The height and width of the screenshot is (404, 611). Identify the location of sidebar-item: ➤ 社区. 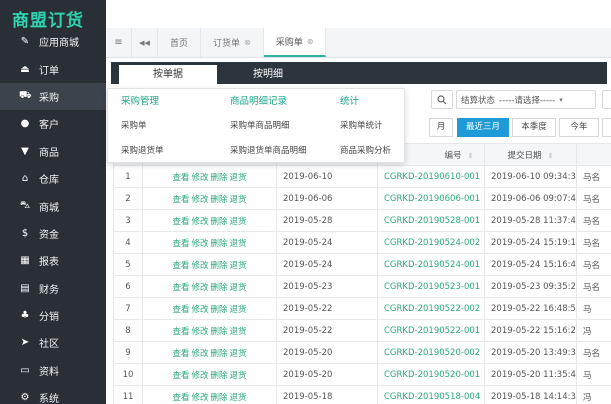
(53, 342).